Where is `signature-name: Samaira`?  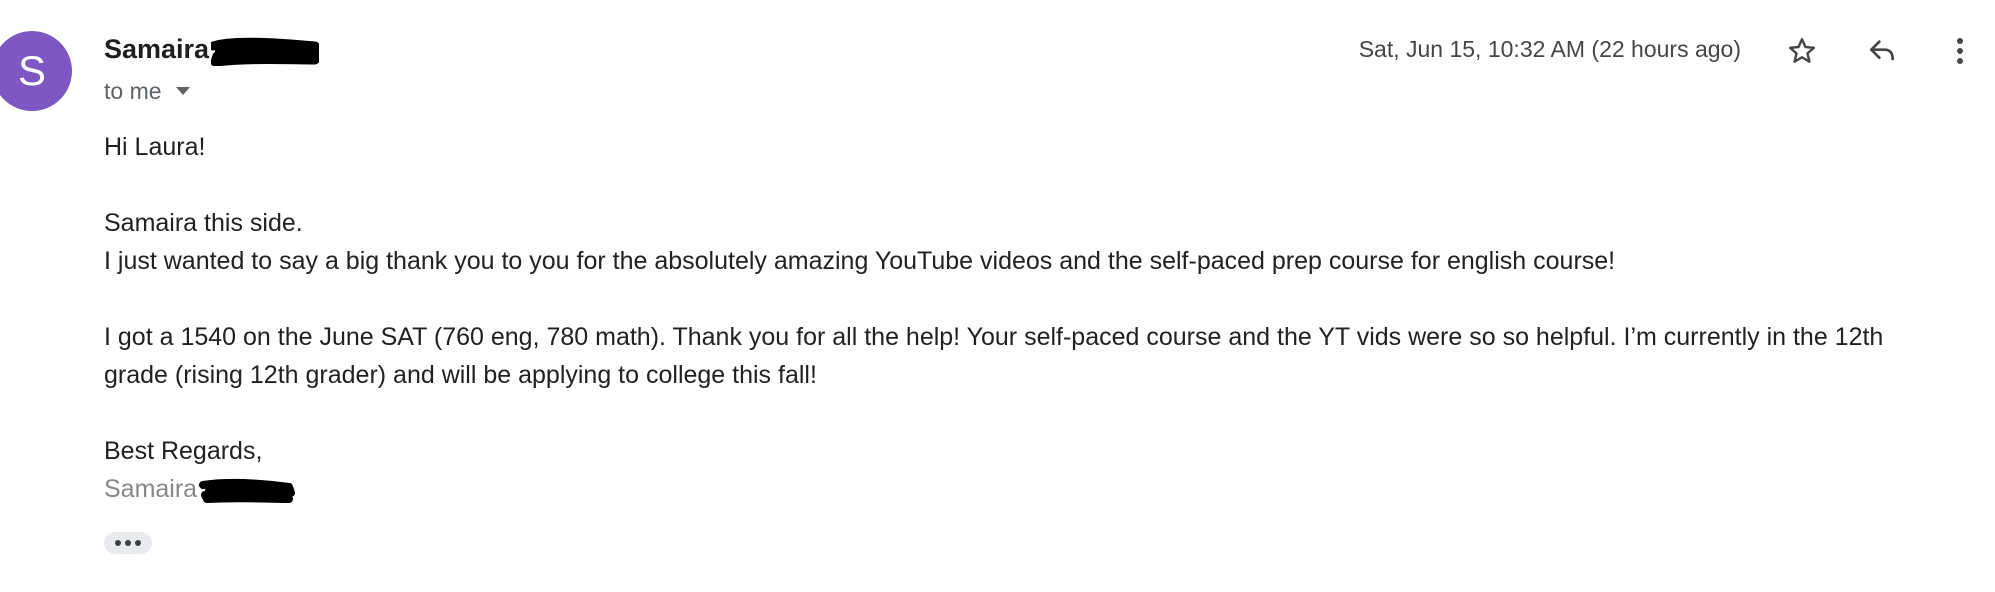
signature-name: Samaira is located at coordinates (151, 489).